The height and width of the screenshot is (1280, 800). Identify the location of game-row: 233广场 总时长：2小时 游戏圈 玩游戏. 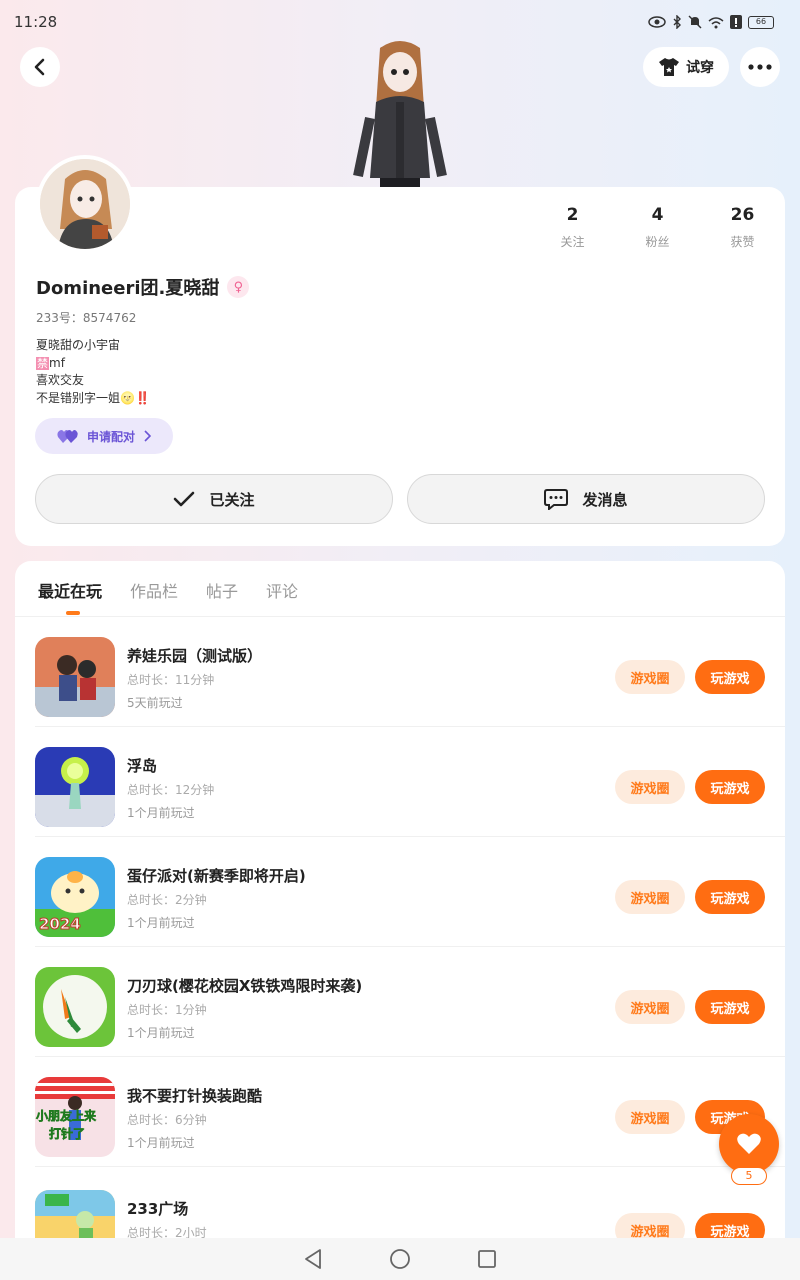
(400, 1203).